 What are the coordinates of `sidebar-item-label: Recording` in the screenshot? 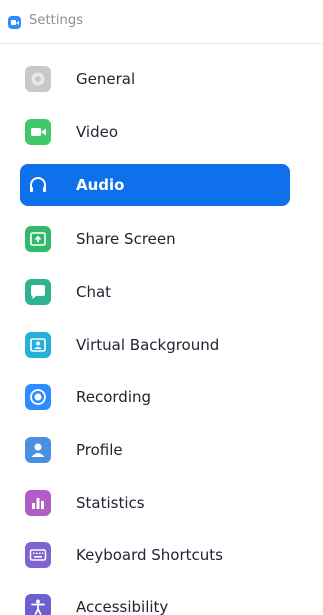 It's located at (114, 397).